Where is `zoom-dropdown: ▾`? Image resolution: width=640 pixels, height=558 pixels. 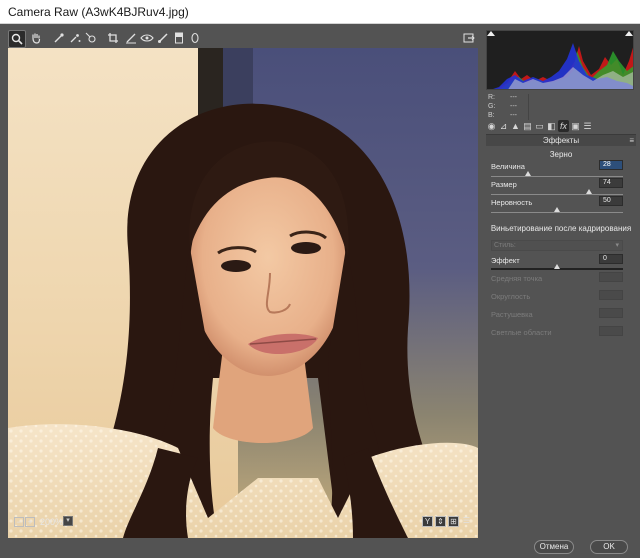 zoom-dropdown: ▾ is located at coordinates (68, 521).